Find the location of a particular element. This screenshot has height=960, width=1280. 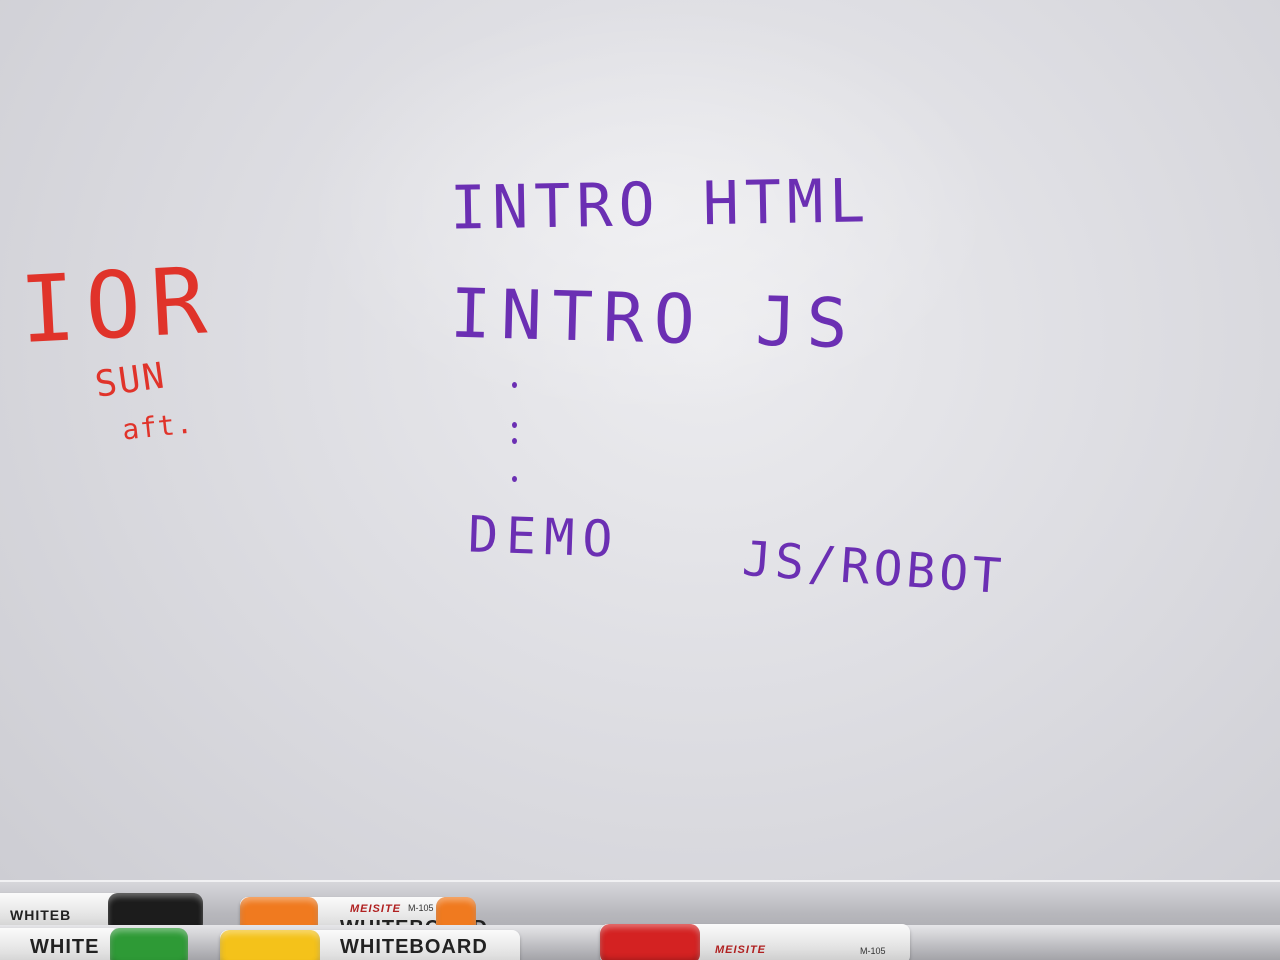

marker-cap-yellow is located at coordinates (270, 945).